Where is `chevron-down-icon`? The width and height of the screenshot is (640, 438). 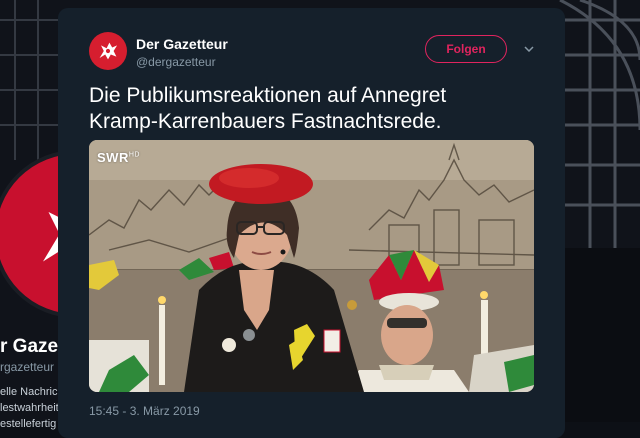
chevron-down-icon is located at coordinates (529, 49).